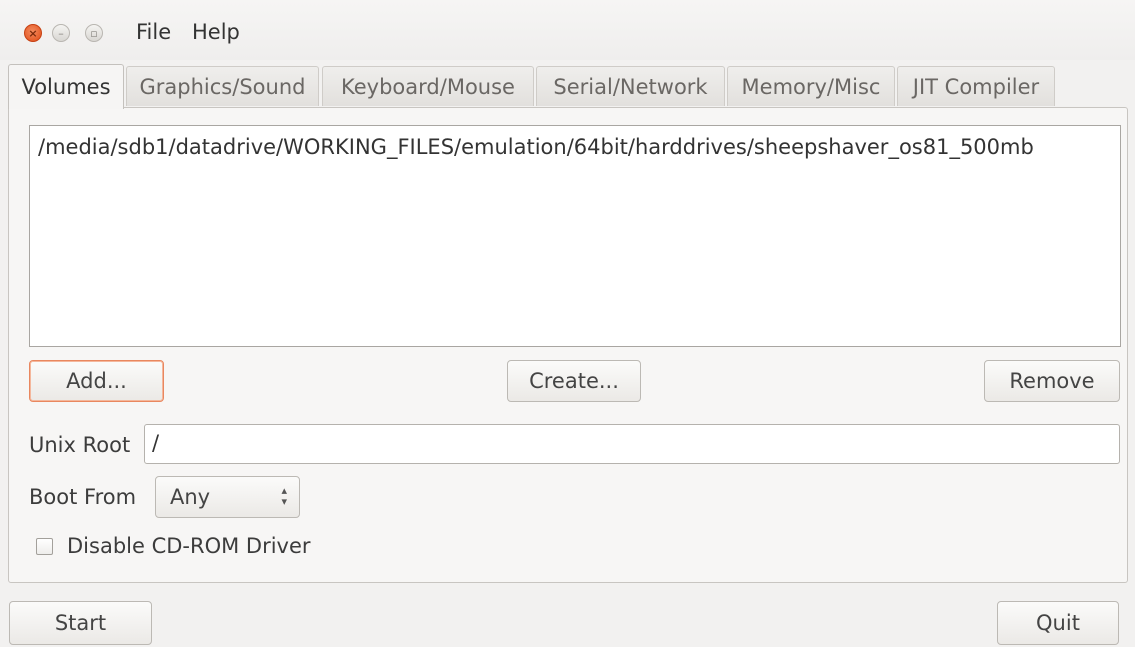 This screenshot has height=647, width=1135. What do you see at coordinates (1052, 381) in the screenshot?
I see `remove-volume-button: Remove` at bounding box center [1052, 381].